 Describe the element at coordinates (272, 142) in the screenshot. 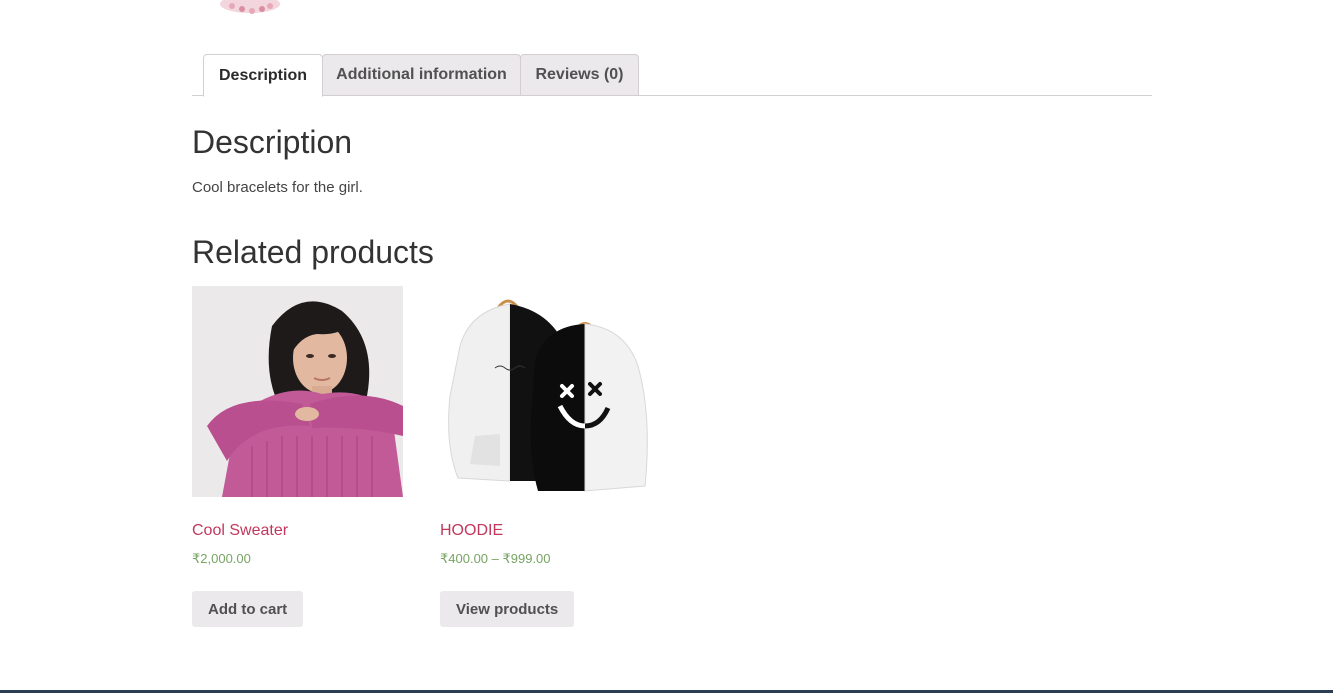

I see `description-heading: Description` at that location.